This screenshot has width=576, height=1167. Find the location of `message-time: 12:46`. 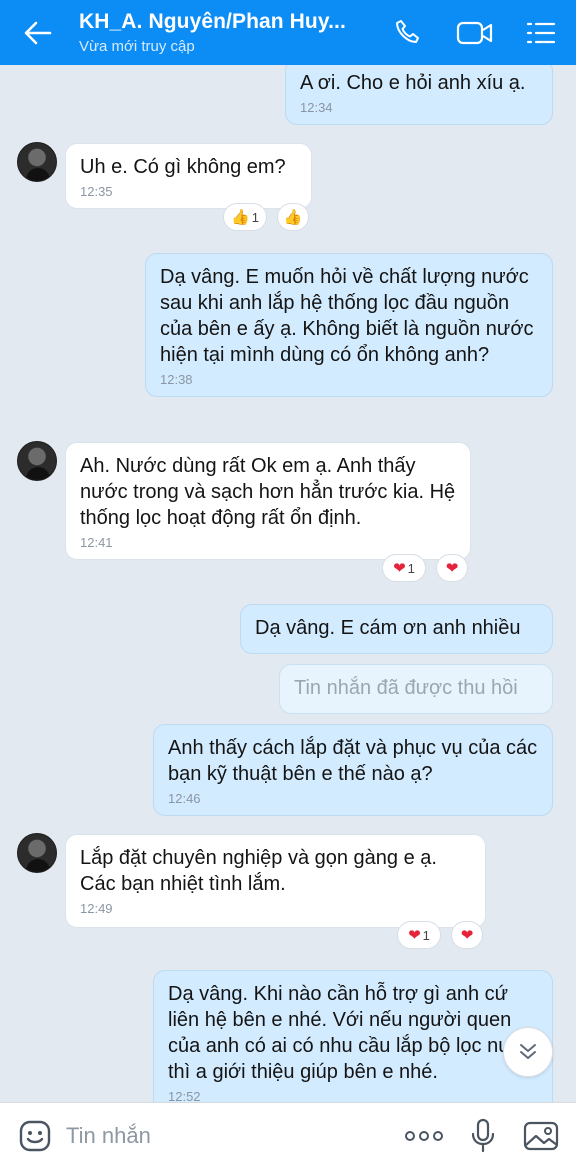

message-time: 12:46 is located at coordinates (184, 798).